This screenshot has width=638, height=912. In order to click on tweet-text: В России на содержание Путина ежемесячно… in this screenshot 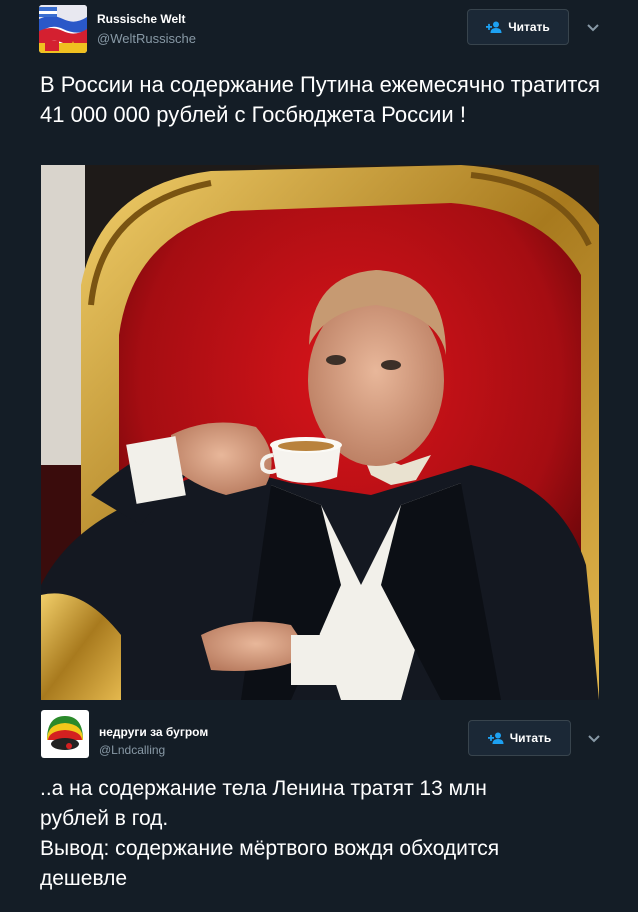, I will do `click(320, 99)`.